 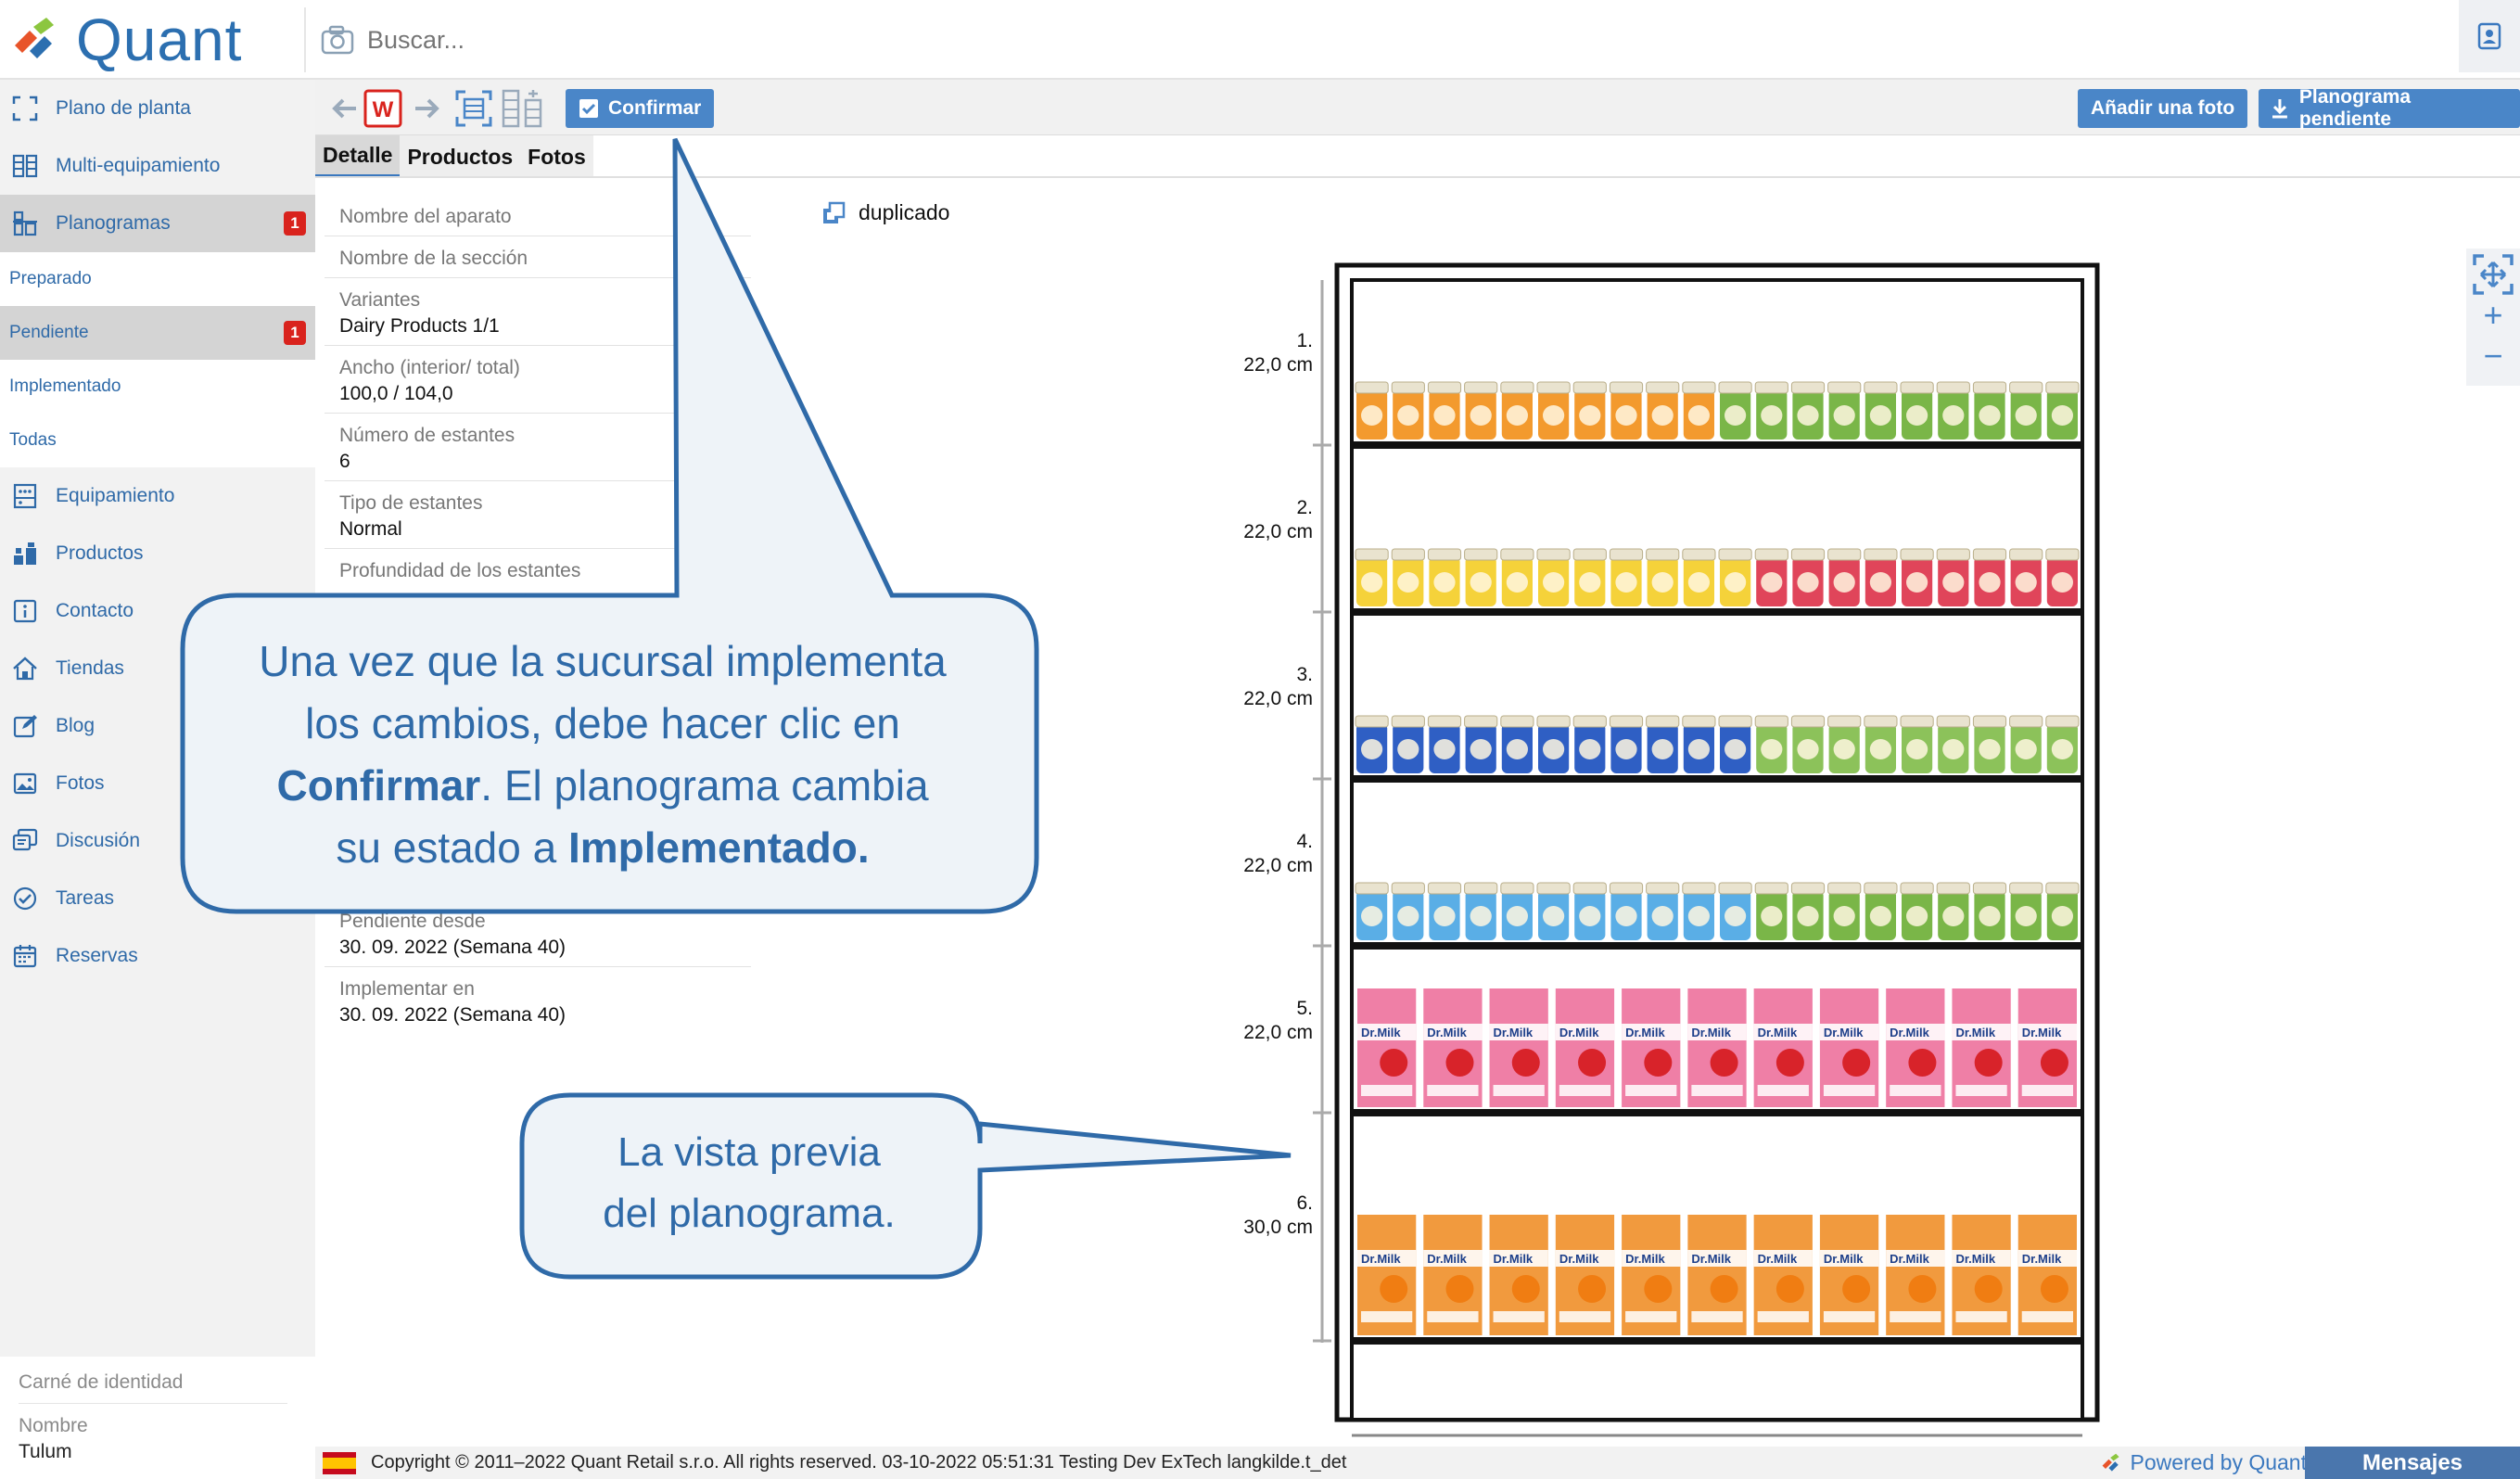 What do you see at coordinates (1304, 340) in the screenshot?
I see `shelf-number-label: 1.` at bounding box center [1304, 340].